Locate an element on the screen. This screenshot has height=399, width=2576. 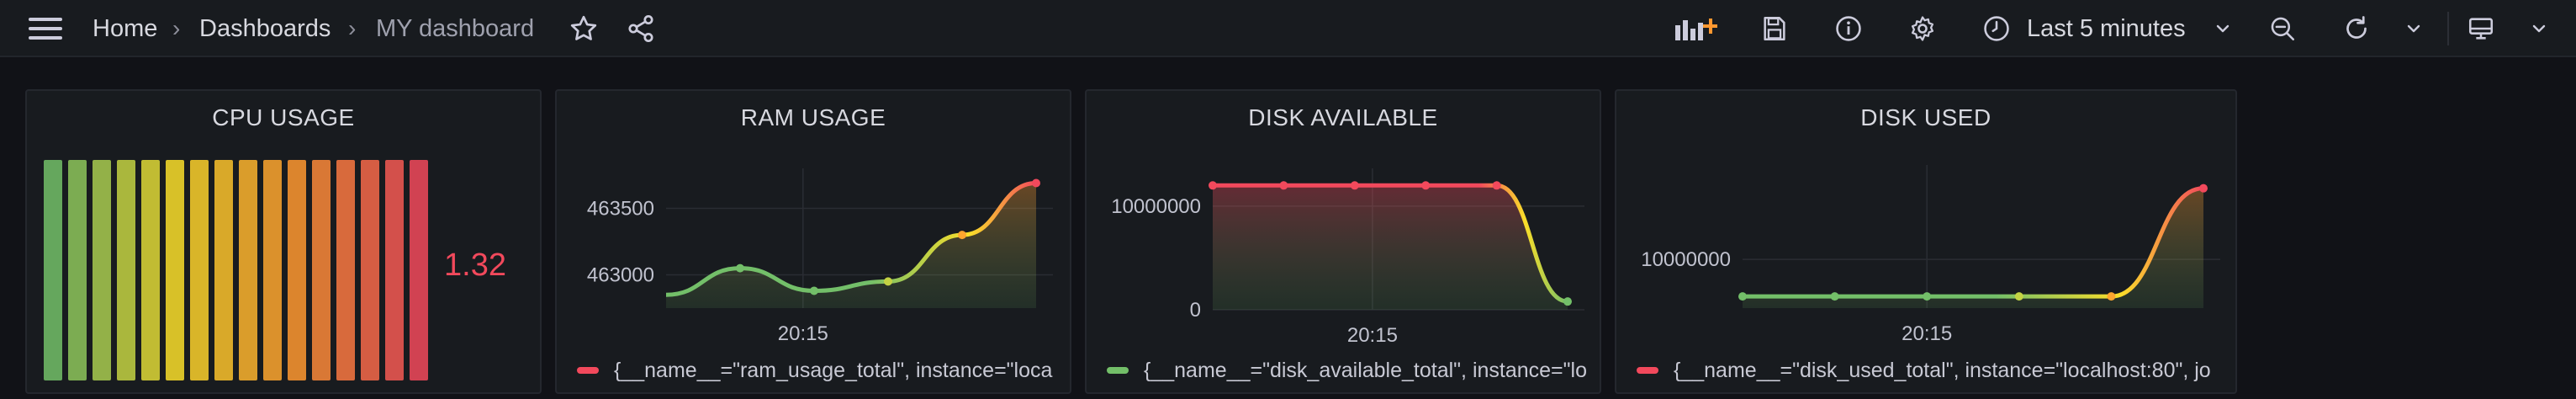
disk-used-graph: 10000000 20:15 is located at coordinates (1930, 255).